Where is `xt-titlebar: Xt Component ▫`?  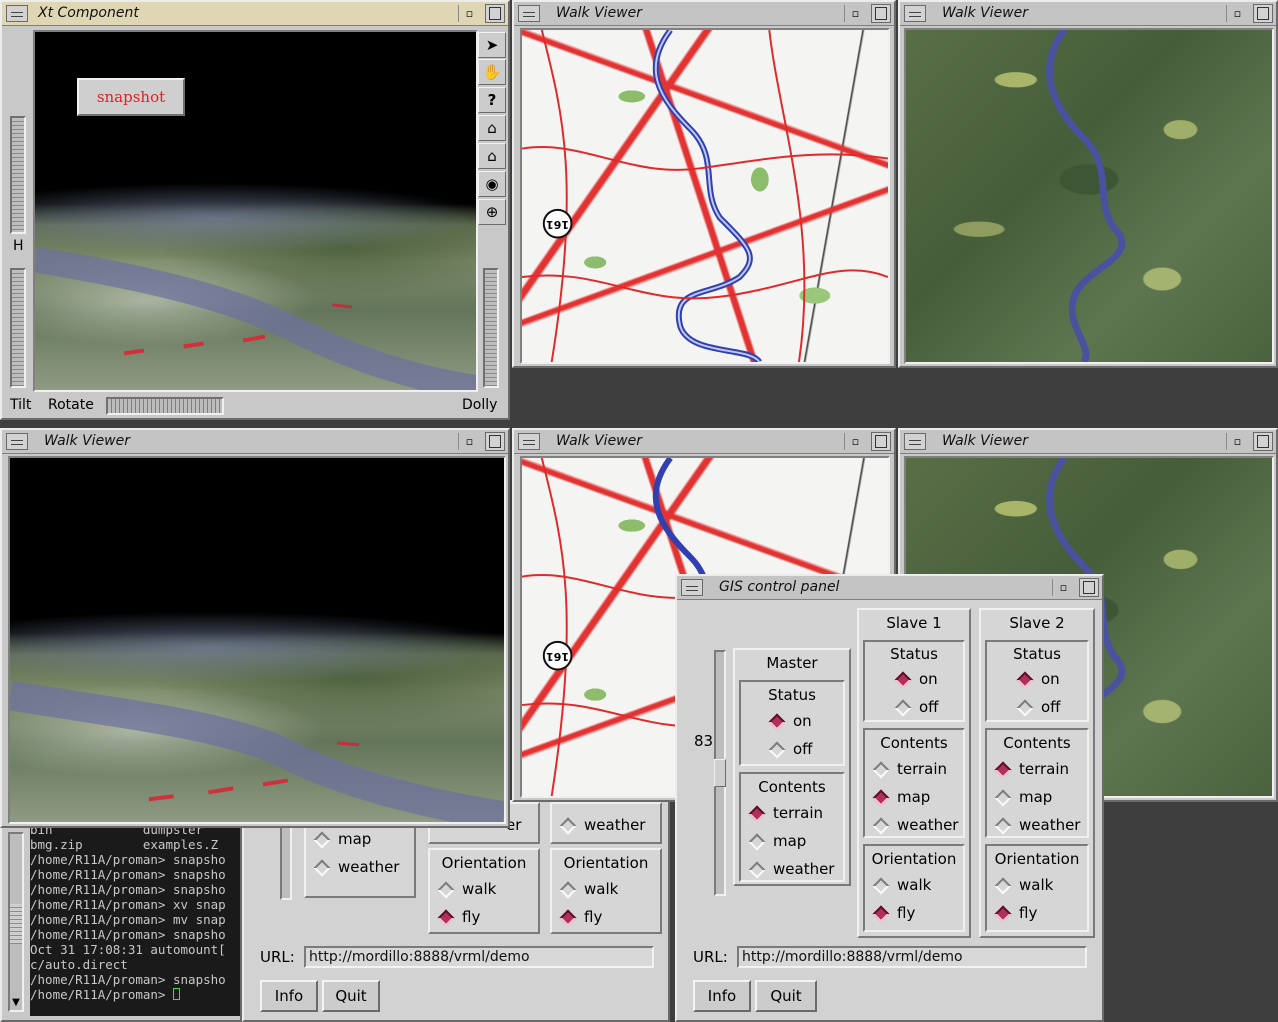 xt-titlebar: Xt Component ▫ is located at coordinates (255, 14).